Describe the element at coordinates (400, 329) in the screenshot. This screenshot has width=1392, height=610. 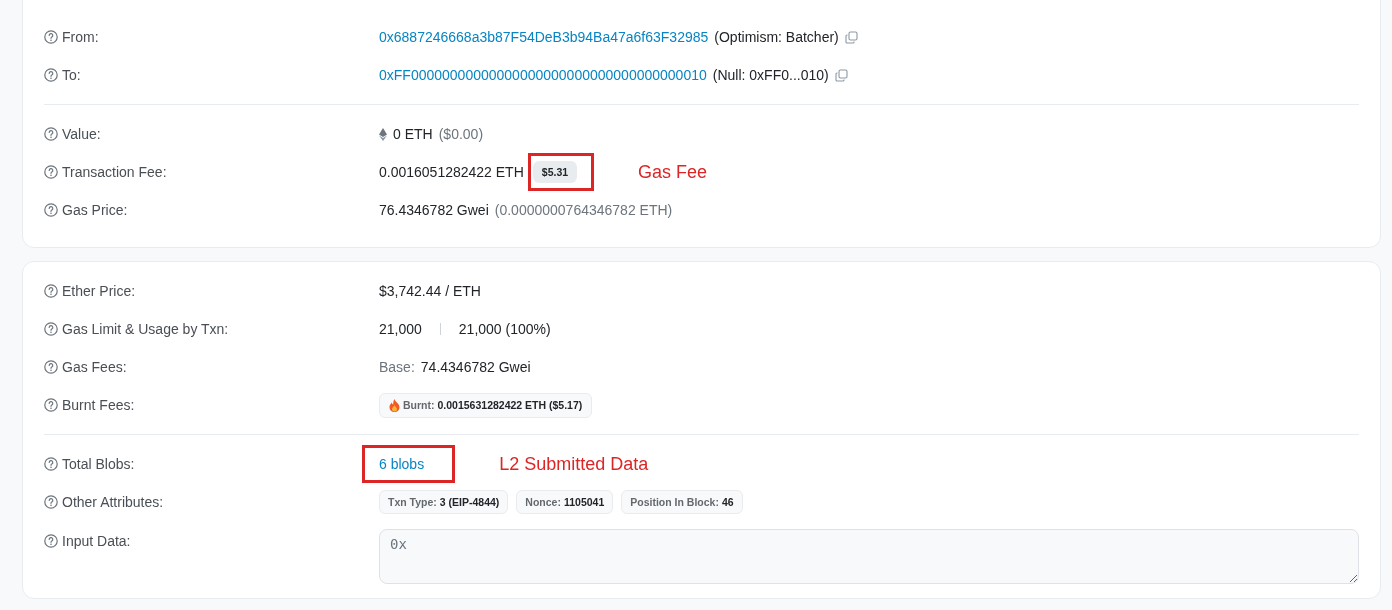
I see `gas-limit: 21,000` at that location.